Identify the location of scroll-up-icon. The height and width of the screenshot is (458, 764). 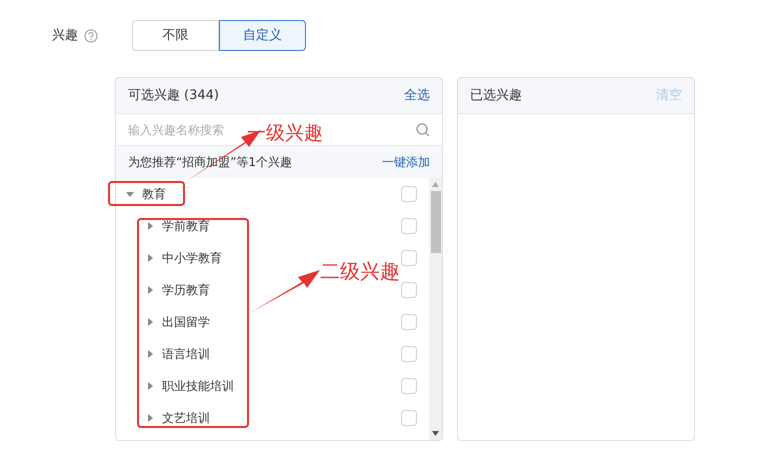
(435, 184).